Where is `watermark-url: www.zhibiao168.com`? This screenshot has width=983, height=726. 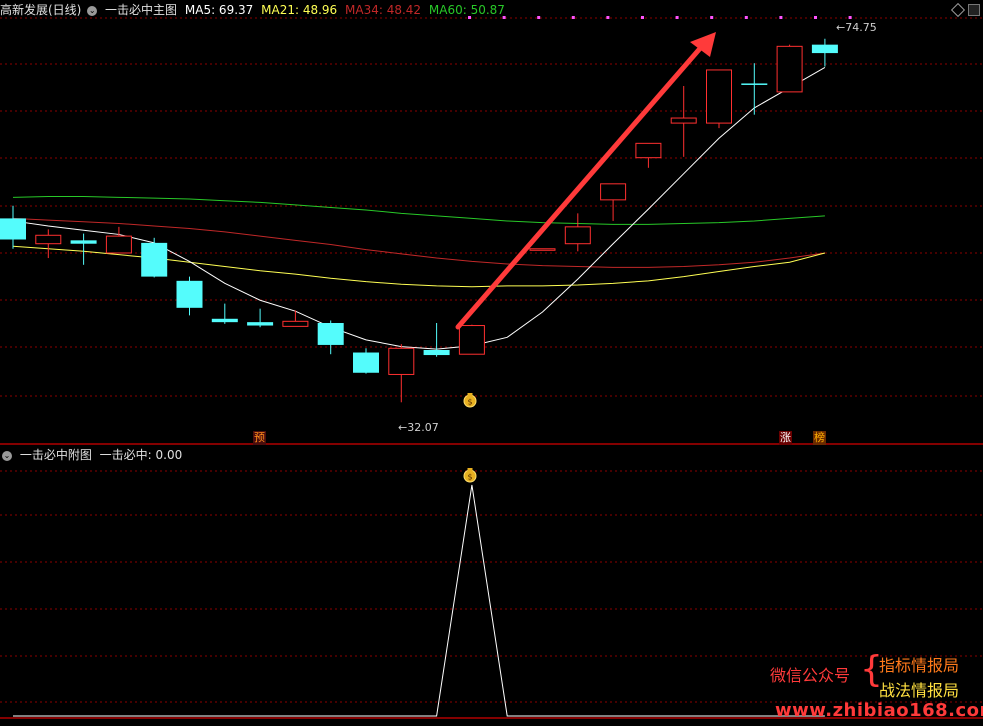 watermark-url: www.zhibiao168.com is located at coordinates (879, 710).